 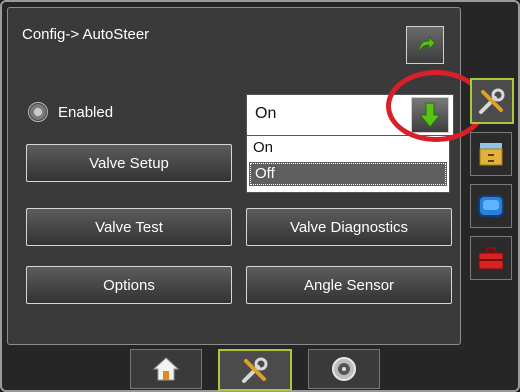 I want to click on steering-wheel-icon, so click(x=38, y=112).